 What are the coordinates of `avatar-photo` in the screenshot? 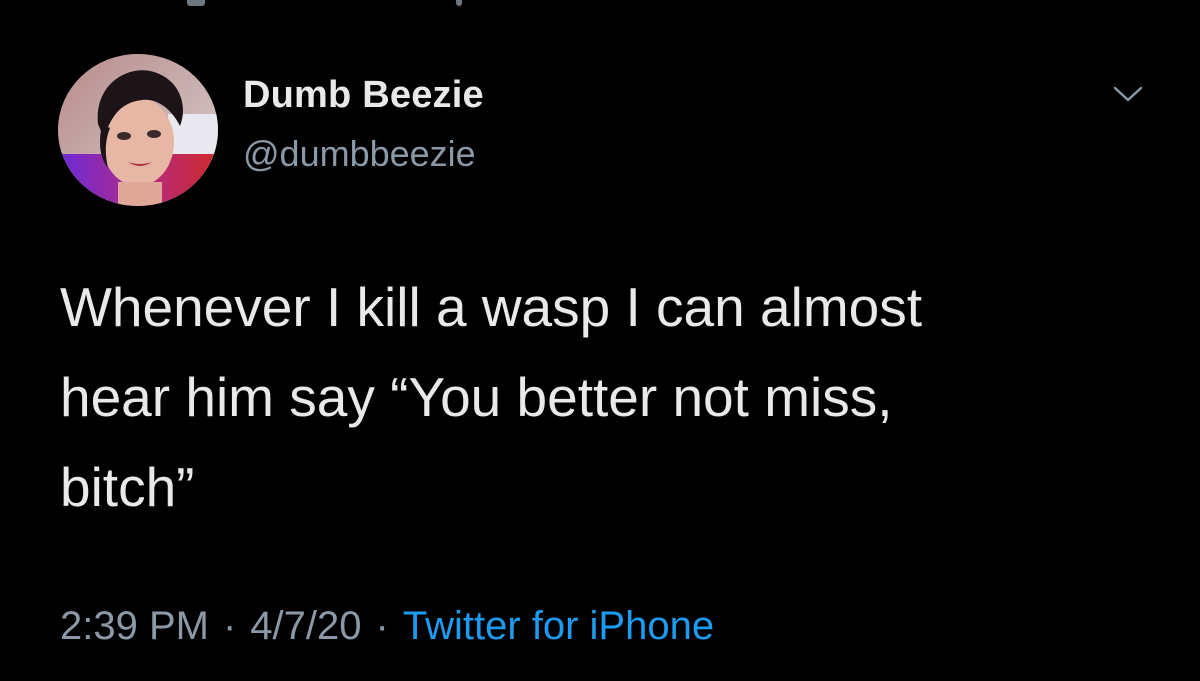 It's located at (138, 130).